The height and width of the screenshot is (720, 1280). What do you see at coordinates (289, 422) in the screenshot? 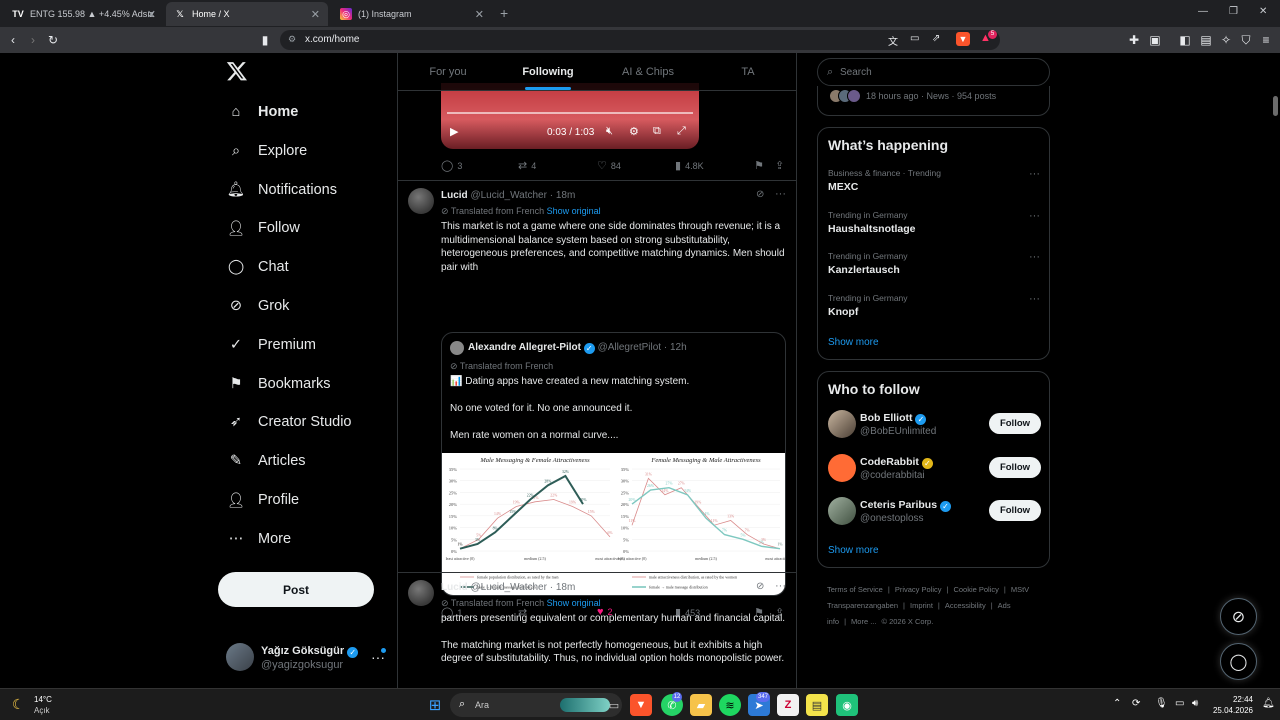
I see `nav-item-creator-studio: ➶ Creator Studio` at bounding box center [289, 422].